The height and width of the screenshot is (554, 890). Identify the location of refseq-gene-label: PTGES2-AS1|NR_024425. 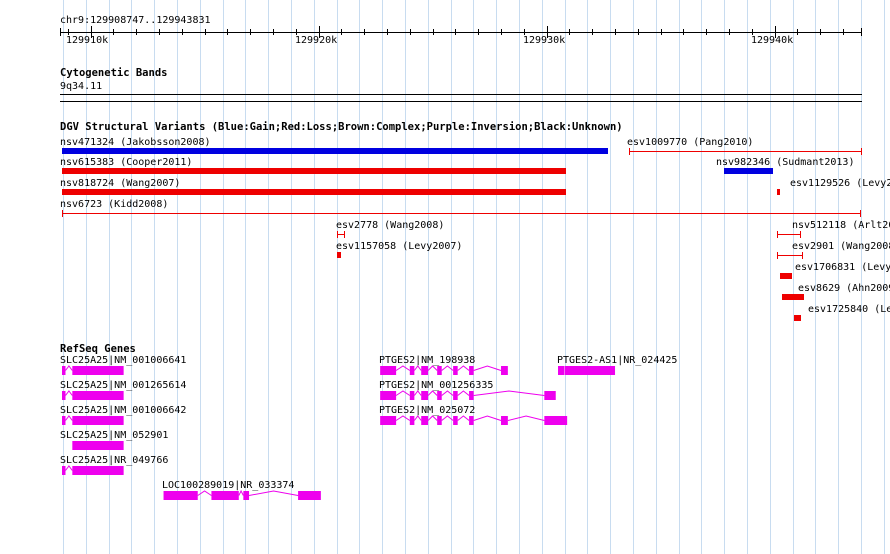
(617, 361).